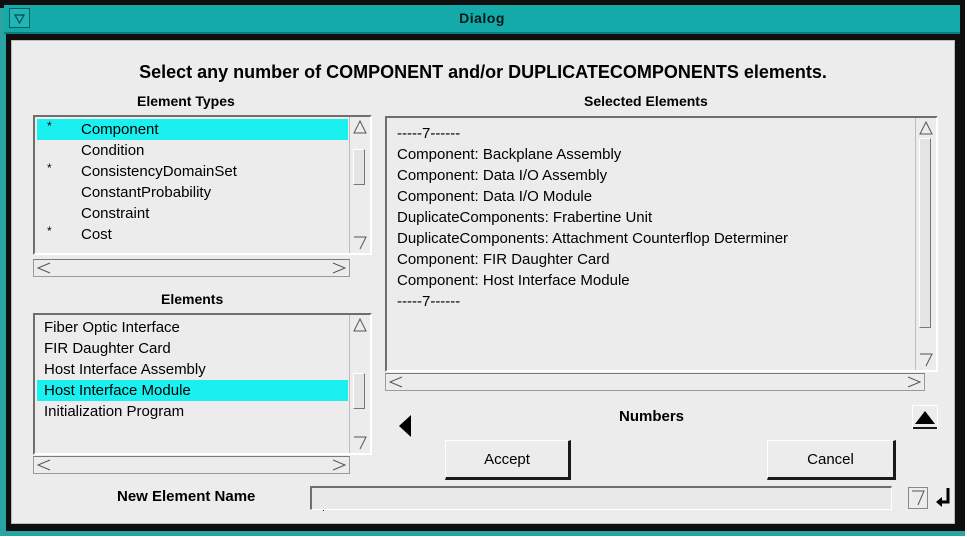 Image resolution: width=967 pixels, height=537 pixels. What do you see at coordinates (944, 497) in the screenshot?
I see `enter-icon` at bounding box center [944, 497].